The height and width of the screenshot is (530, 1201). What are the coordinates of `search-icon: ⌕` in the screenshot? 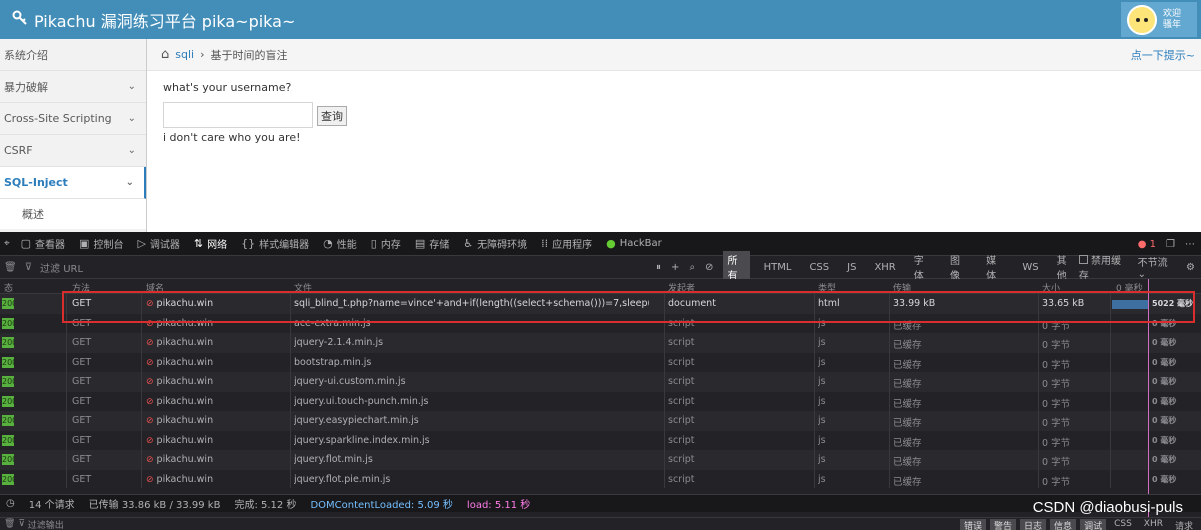 It's located at (692, 267).